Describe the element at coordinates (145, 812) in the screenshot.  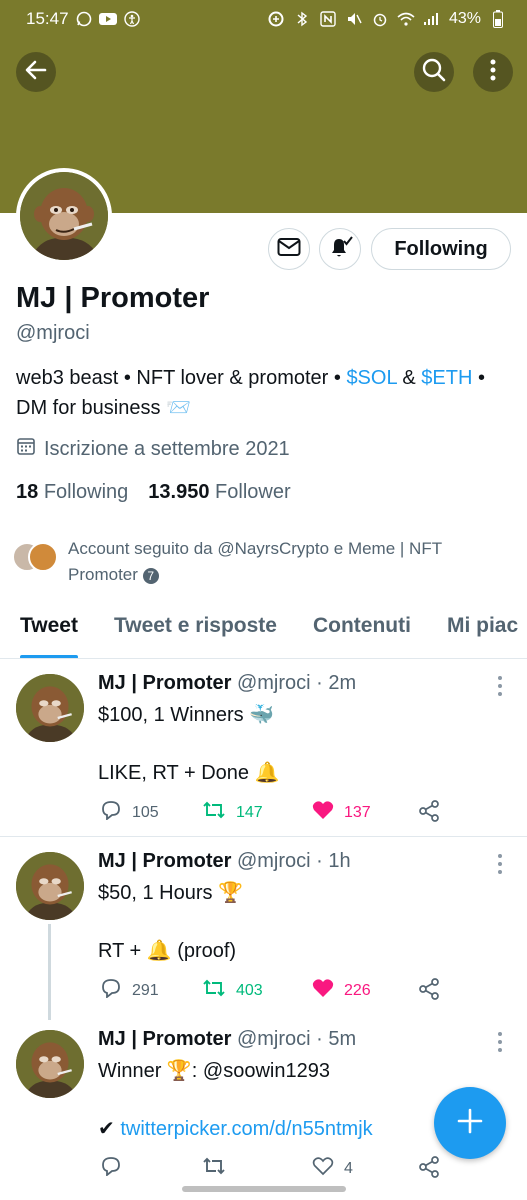
I see `reply-count: 105` at that location.